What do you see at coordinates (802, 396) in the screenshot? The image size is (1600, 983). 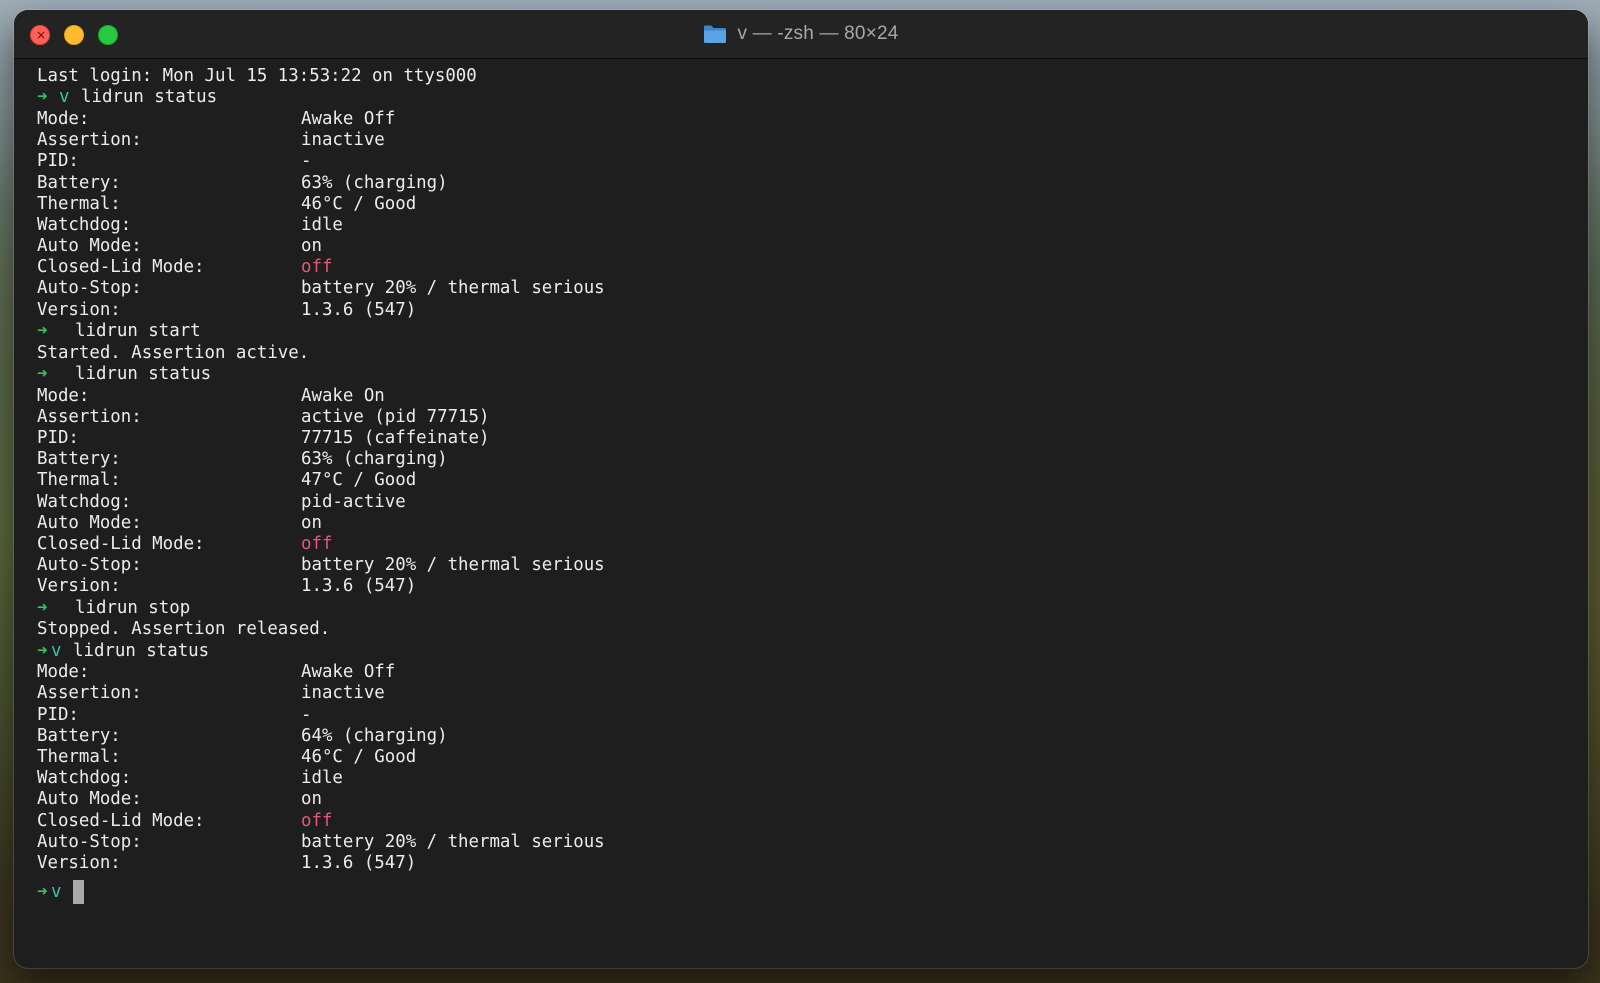 I see `status-row: Mode: Awake On` at bounding box center [802, 396].